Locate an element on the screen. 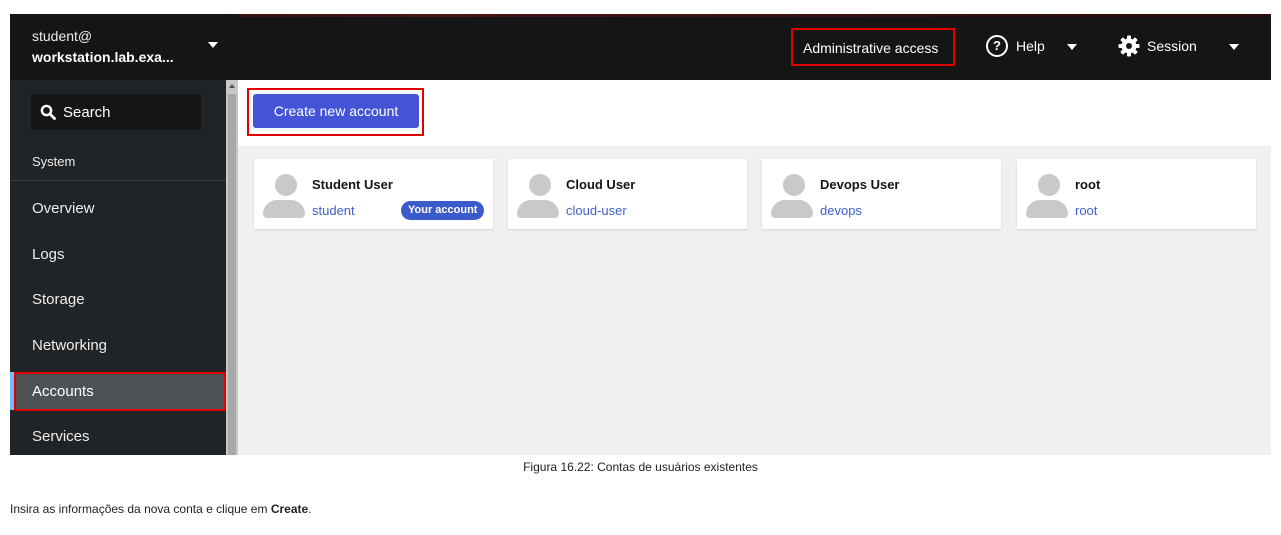 This screenshot has height=535, width=1281. host-user: student@ is located at coordinates (62, 36).